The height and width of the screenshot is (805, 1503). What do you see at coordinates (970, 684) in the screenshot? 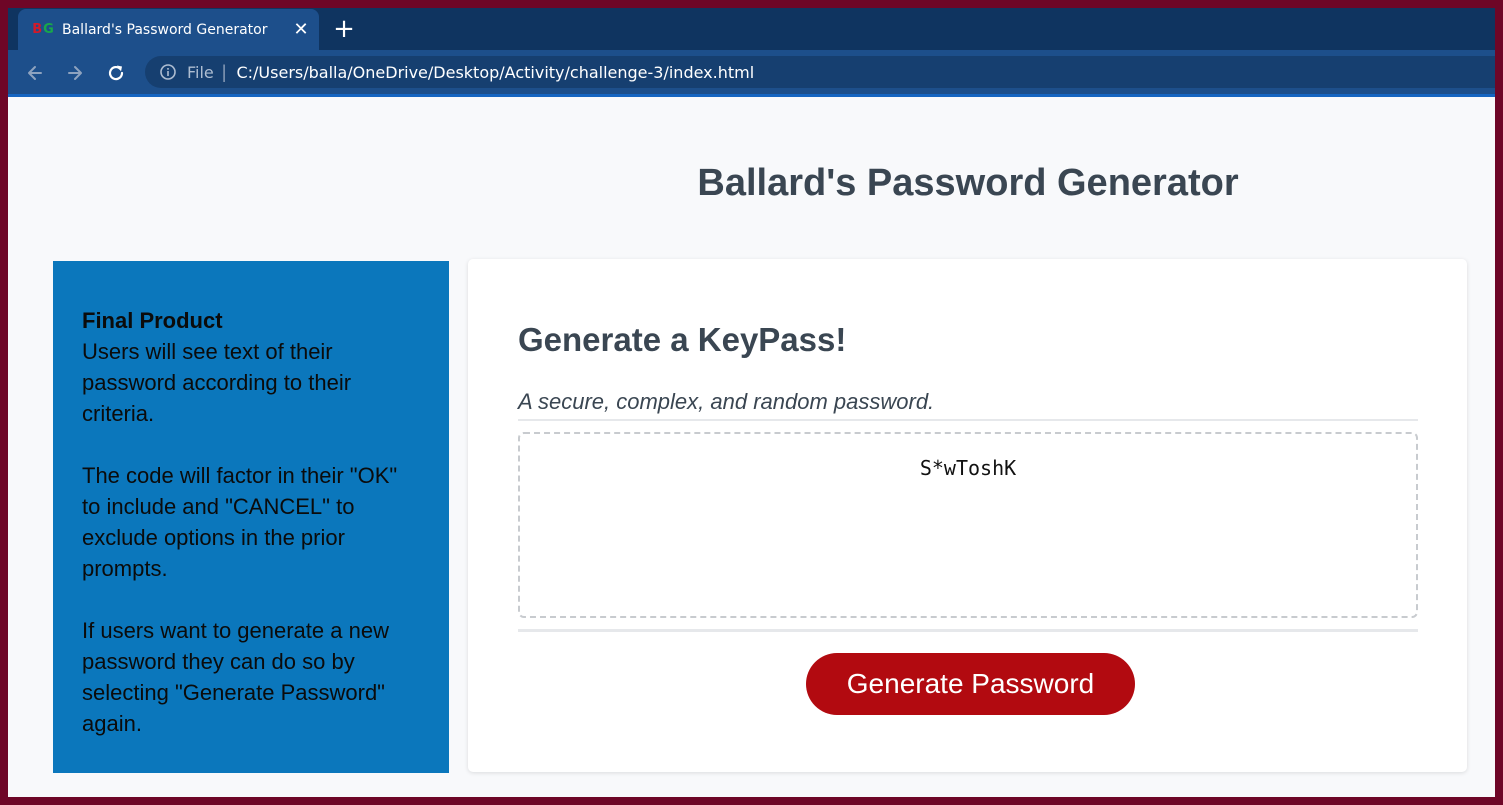
I see `generate-password-button: Generate Password` at bounding box center [970, 684].